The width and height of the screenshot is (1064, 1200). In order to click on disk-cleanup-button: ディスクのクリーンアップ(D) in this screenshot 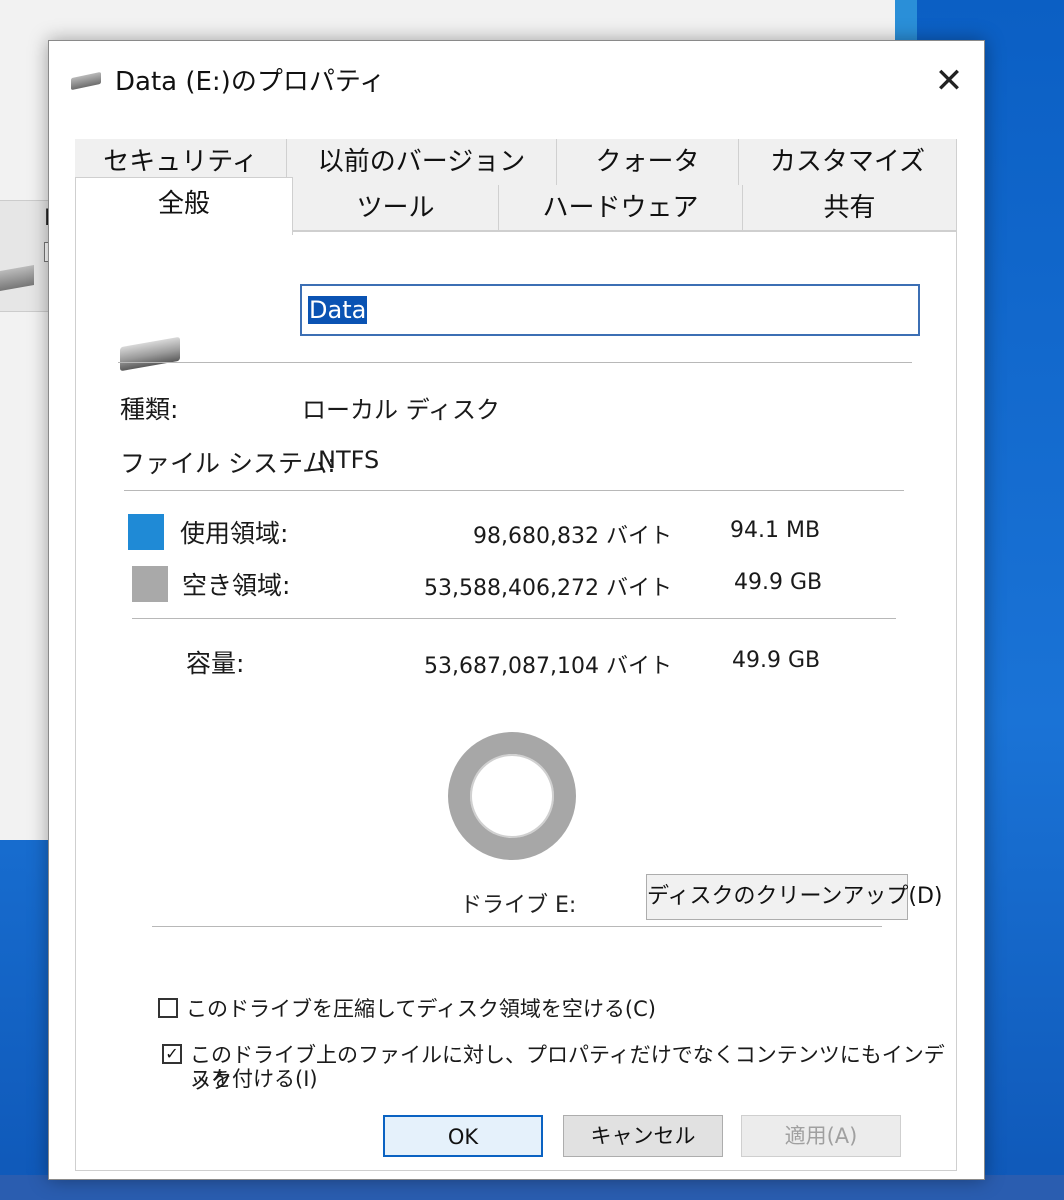, I will do `click(794, 897)`.